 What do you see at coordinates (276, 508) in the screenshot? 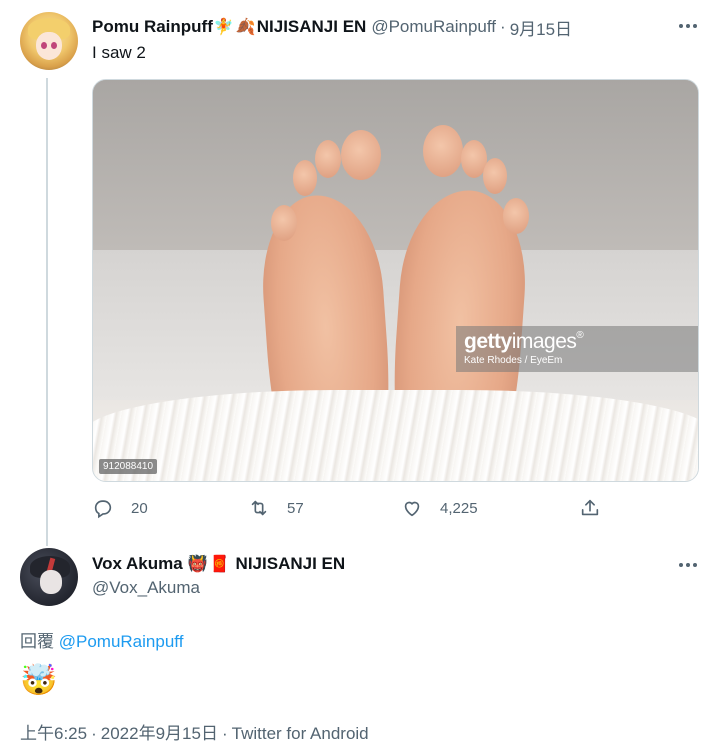
I see `retweet-button: 57` at bounding box center [276, 508].